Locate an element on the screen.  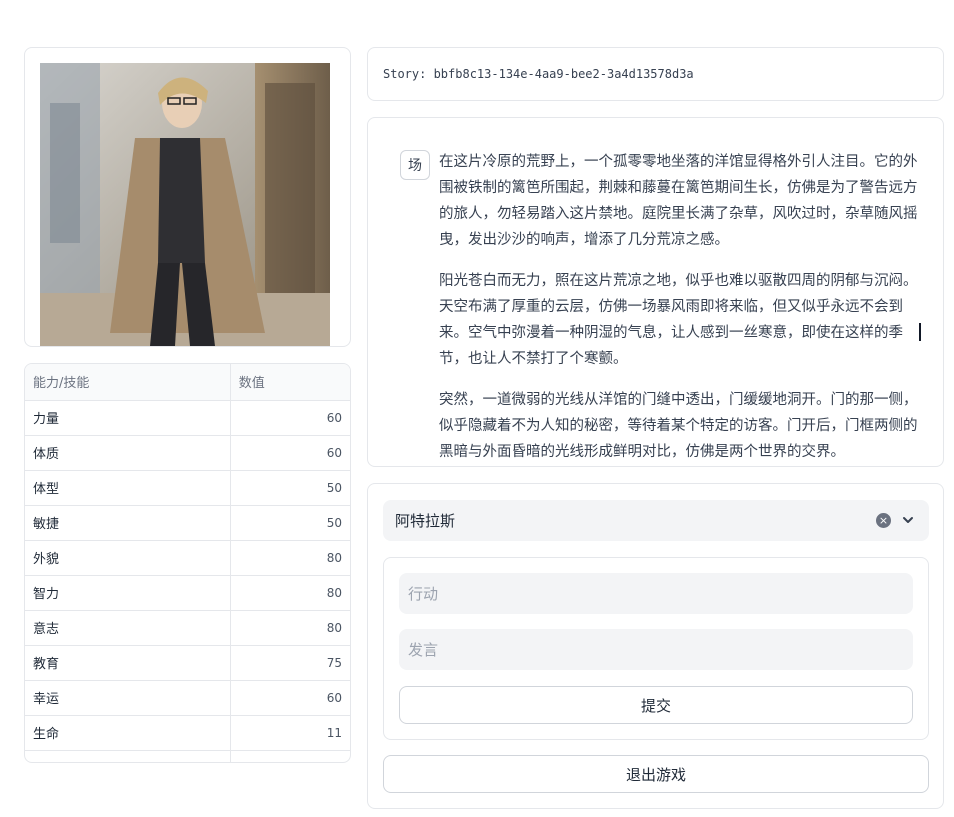
clear-icon: × is located at coordinates (883, 520).